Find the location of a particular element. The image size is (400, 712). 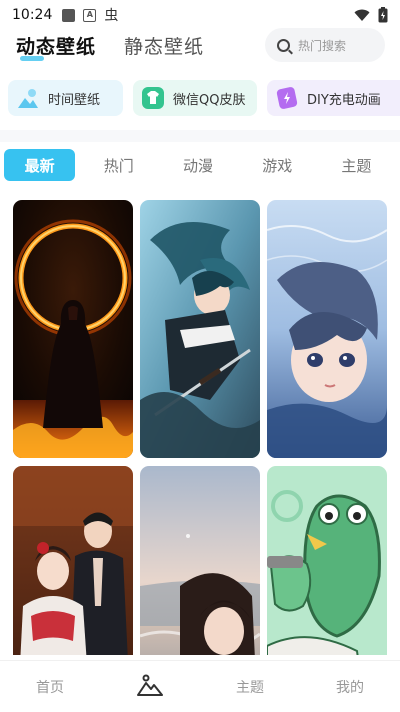

shirt-icon is located at coordinates (153, 98).